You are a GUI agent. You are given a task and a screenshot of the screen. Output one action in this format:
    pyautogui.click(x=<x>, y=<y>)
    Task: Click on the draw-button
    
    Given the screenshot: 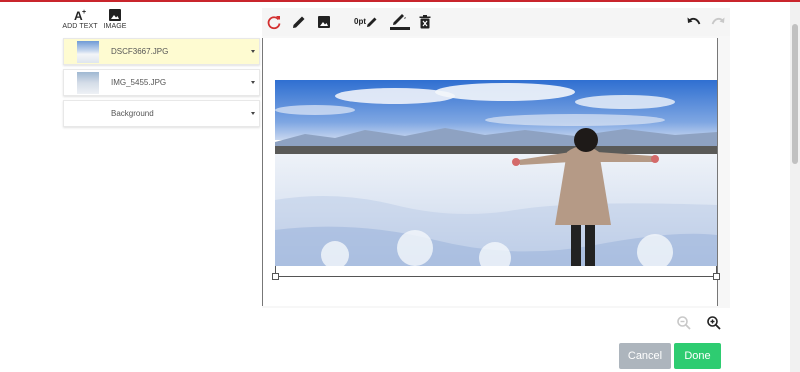 What is the action you would take?
    pyautogui.click(x=299, y=22)
    